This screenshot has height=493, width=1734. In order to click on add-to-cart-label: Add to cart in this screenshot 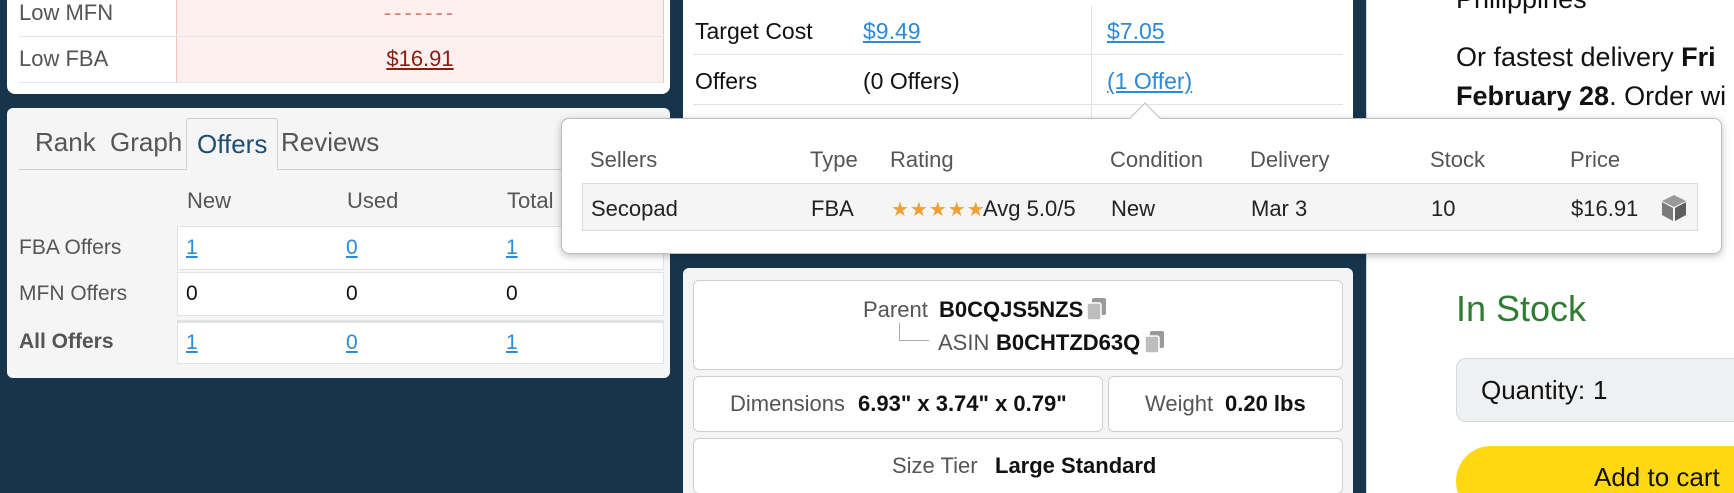, I will do `click(1657, 477)`.